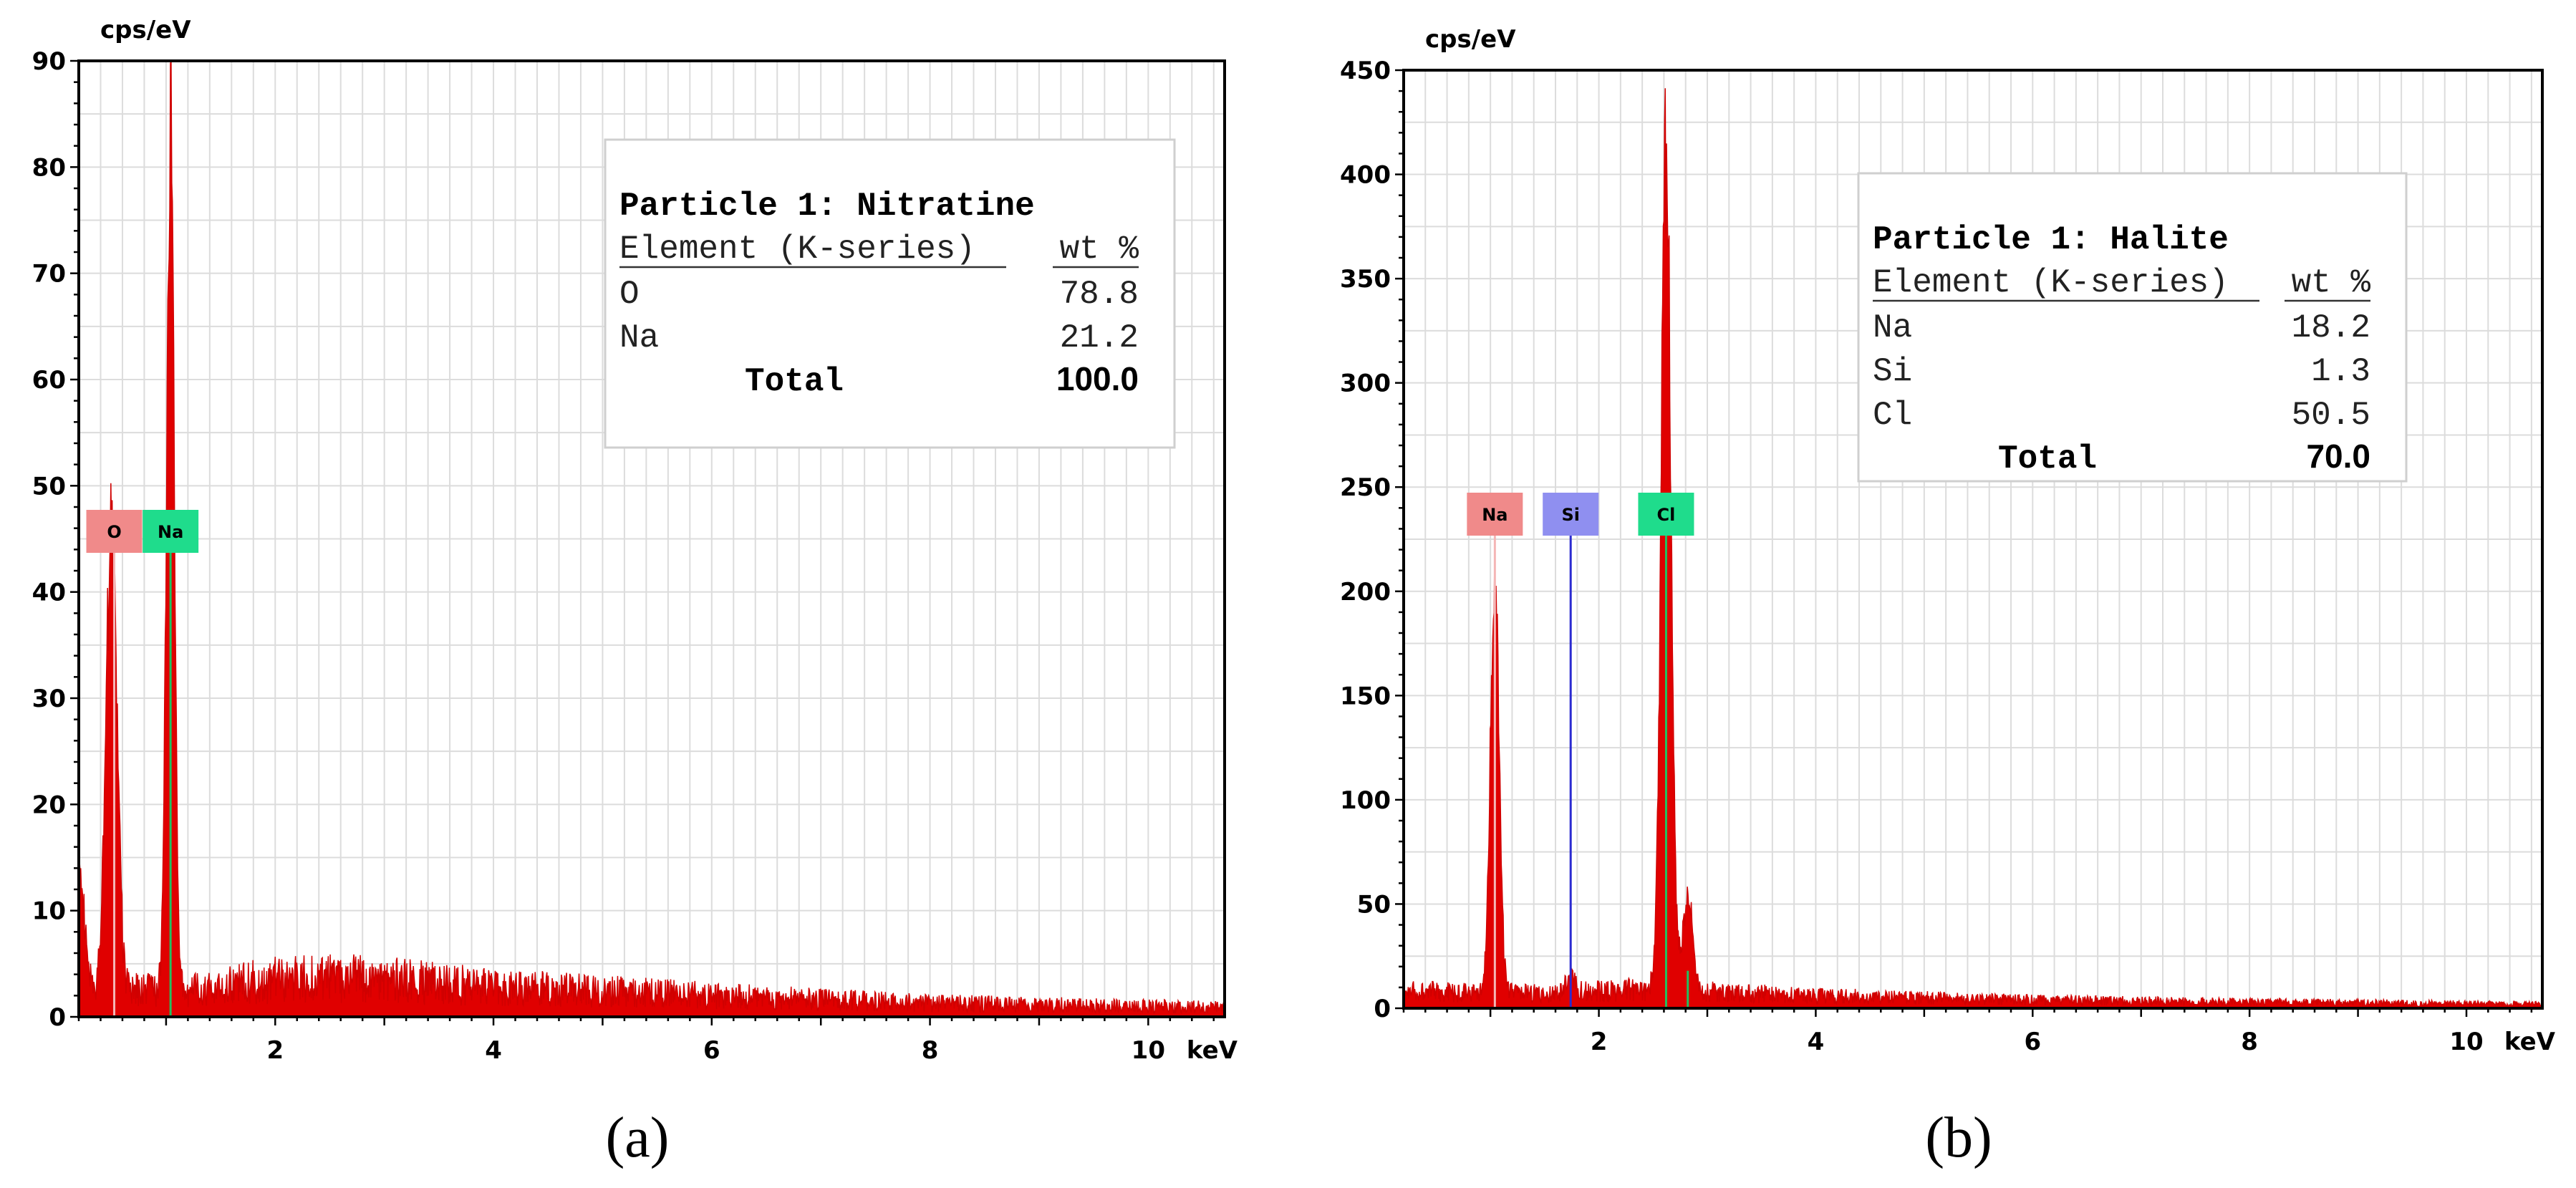 Image resolution: width=2576 pixels, height=1188 pixels. I want to click on y-tick-label: 80, so click(49, 167).